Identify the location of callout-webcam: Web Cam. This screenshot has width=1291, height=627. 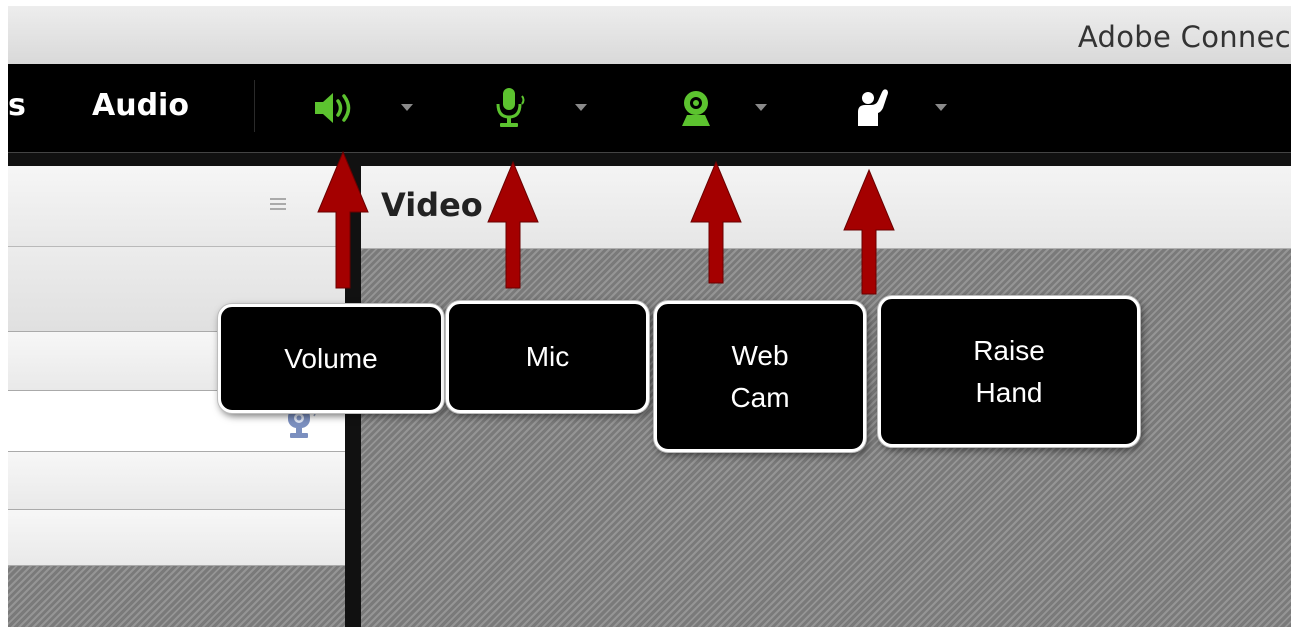
(760, 376).